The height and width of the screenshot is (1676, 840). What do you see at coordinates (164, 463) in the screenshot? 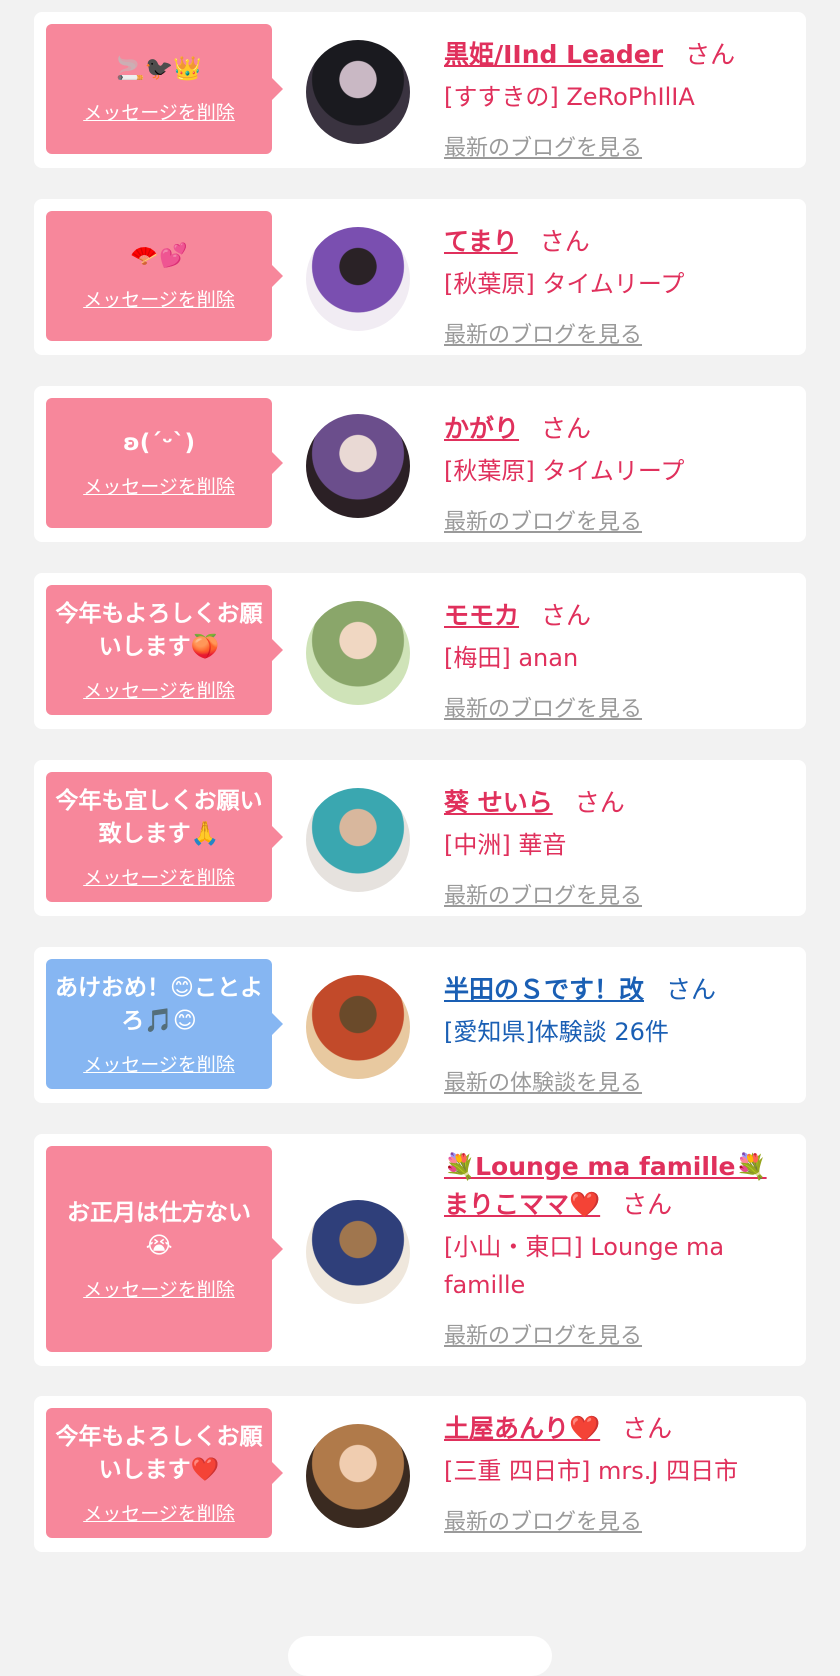
I see `message-bubble: ʚ(ˊᵕˋ) メッセージを削除` at bounding box center [164, 463].